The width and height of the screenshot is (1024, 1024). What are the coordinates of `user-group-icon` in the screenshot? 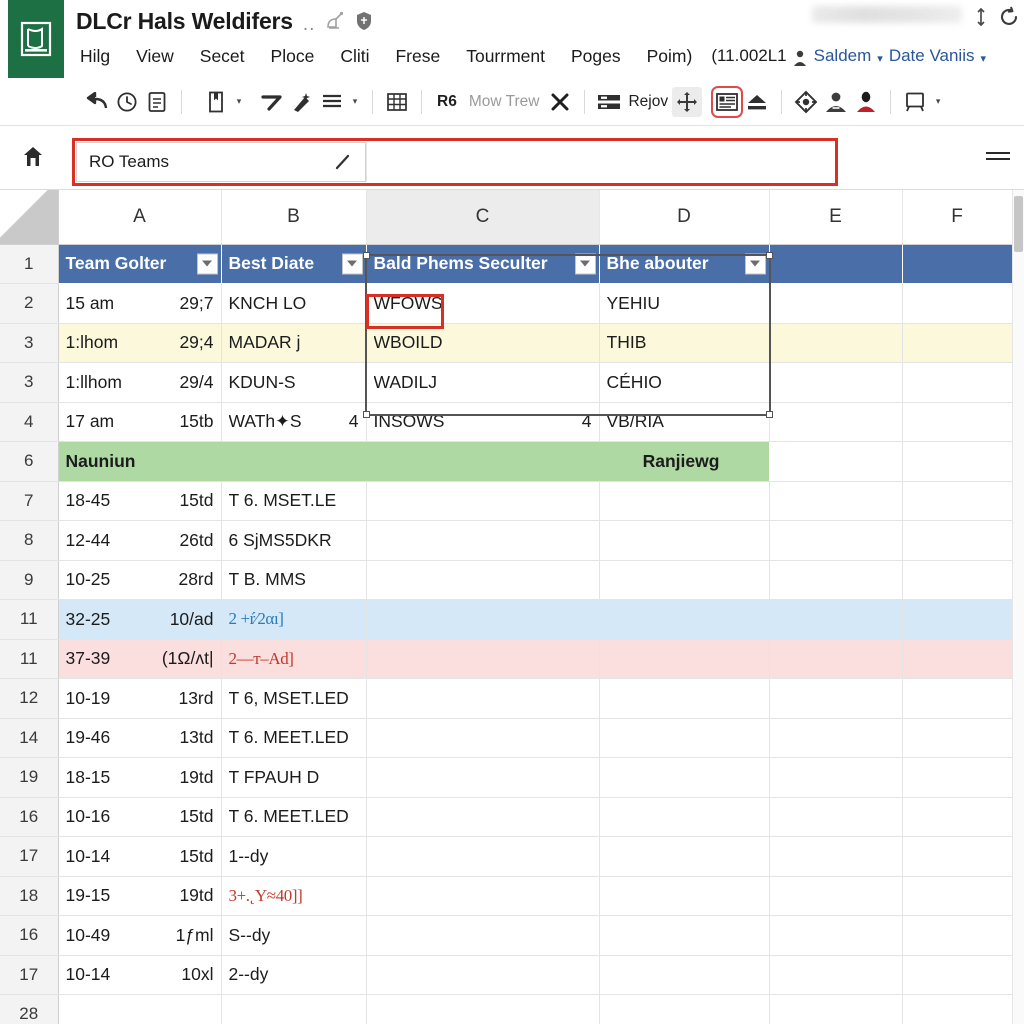 It's located at (836, 102).